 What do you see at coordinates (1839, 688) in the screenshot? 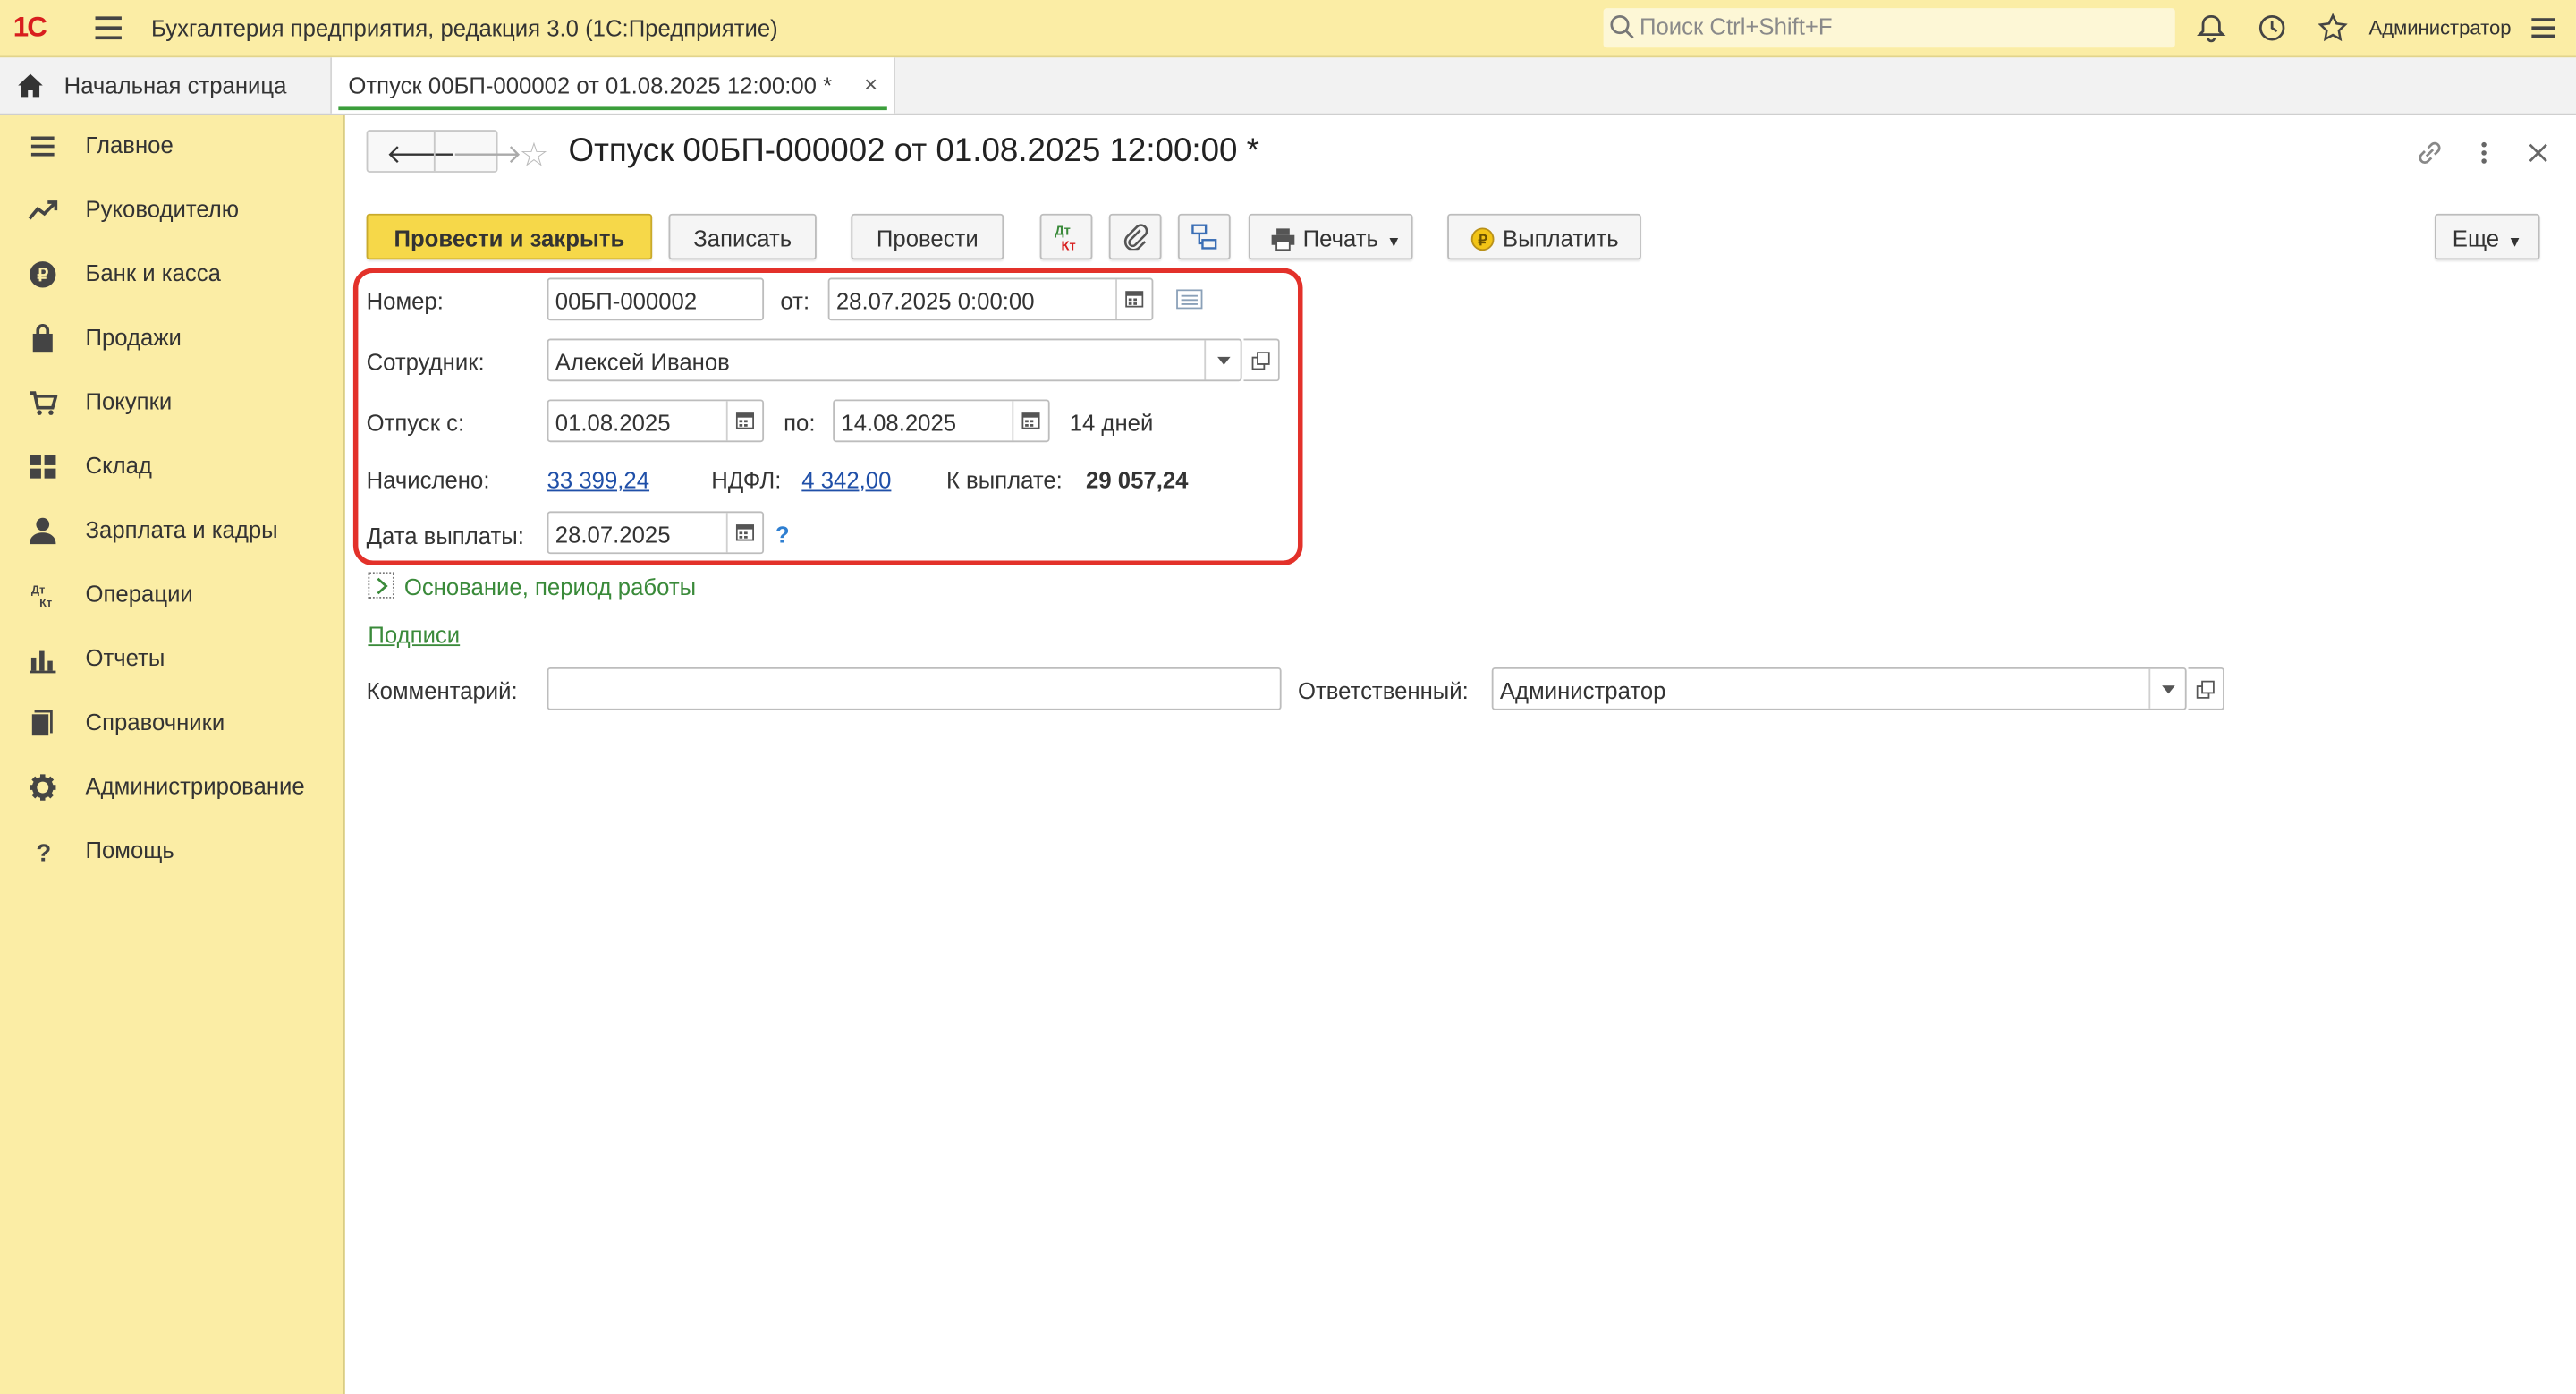
I see `responsible-field: Администратор` at bounding box center [1839, 688].